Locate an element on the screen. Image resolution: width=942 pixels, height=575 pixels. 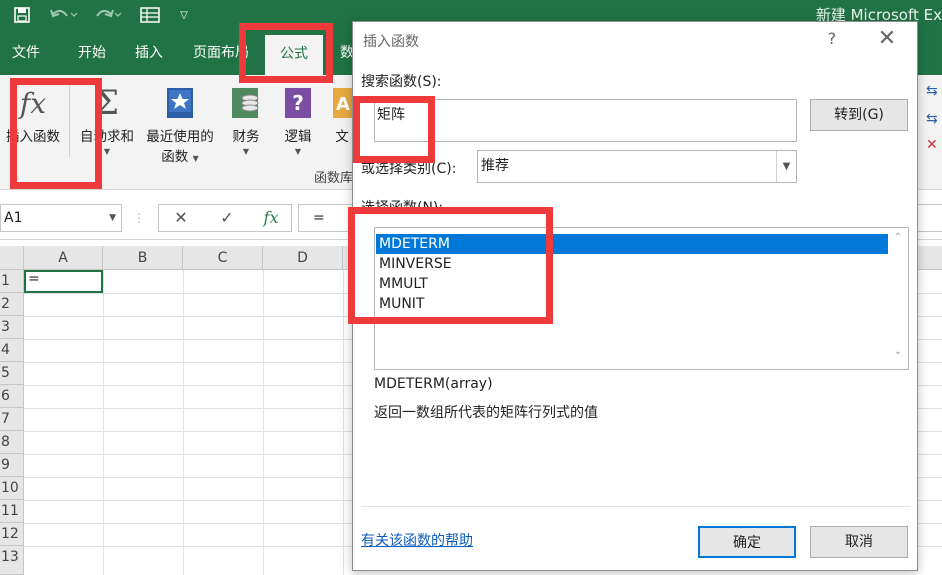
question-book-icon: ? is located at coordinates (298, 103).